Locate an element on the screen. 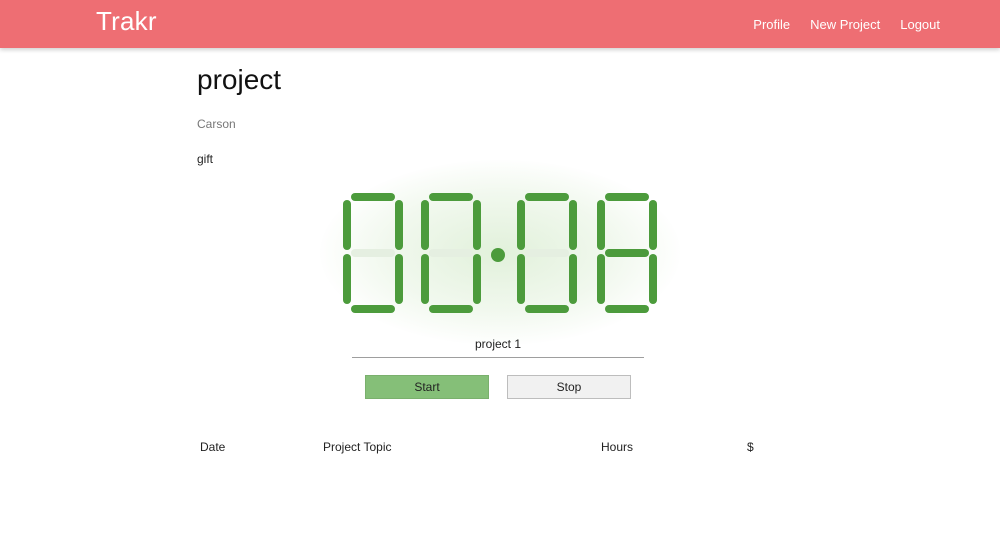 The height and width of the screenshot is (544, 1000). clock-digit-0-segment-d is located at coordinates (373, 309).